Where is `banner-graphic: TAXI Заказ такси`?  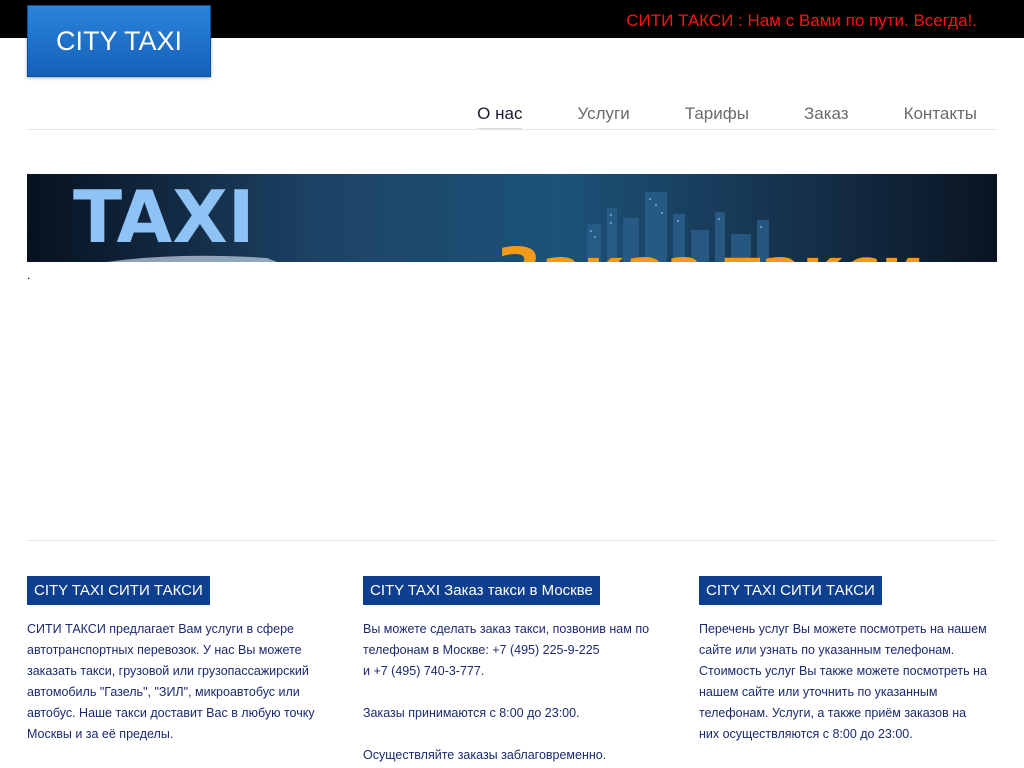
banner-graphic: TAXI Заказ такси is located at coordinates (498, 218).